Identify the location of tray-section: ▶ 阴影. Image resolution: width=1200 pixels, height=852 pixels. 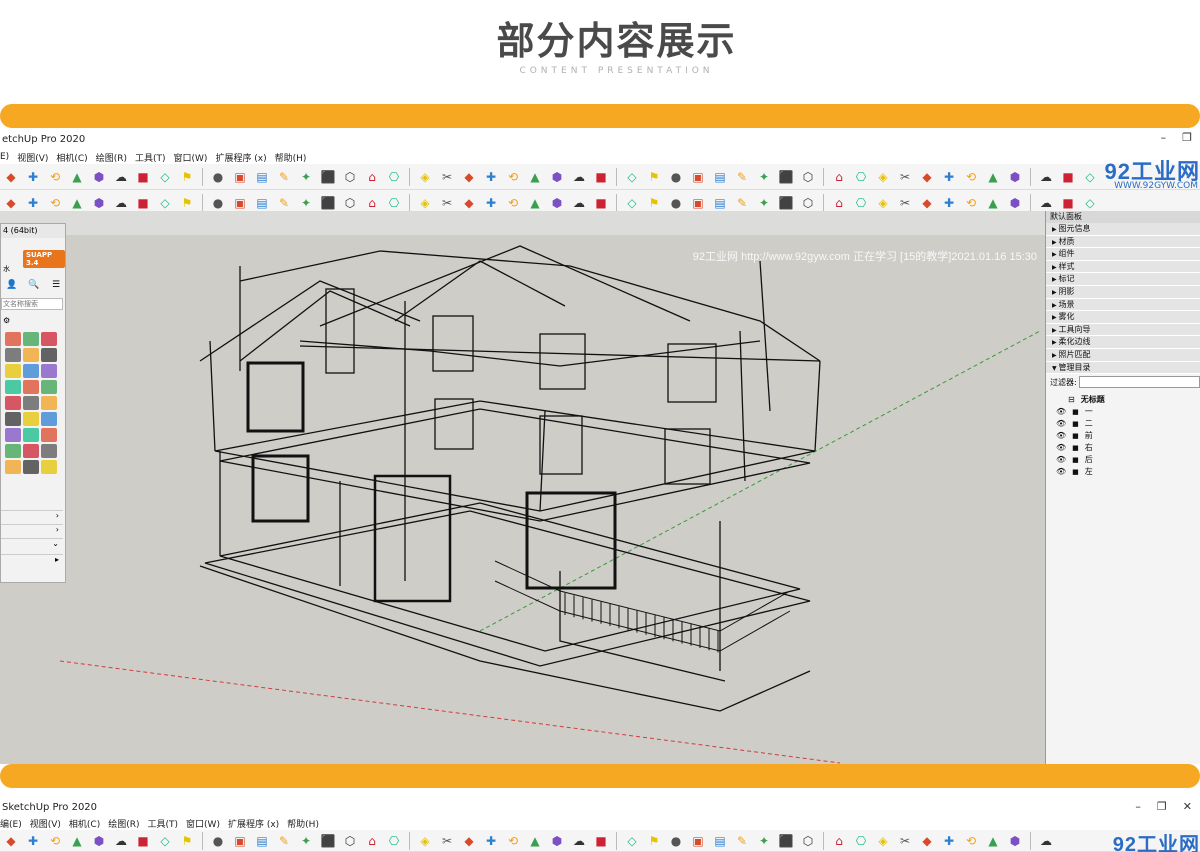
(1123, 292).